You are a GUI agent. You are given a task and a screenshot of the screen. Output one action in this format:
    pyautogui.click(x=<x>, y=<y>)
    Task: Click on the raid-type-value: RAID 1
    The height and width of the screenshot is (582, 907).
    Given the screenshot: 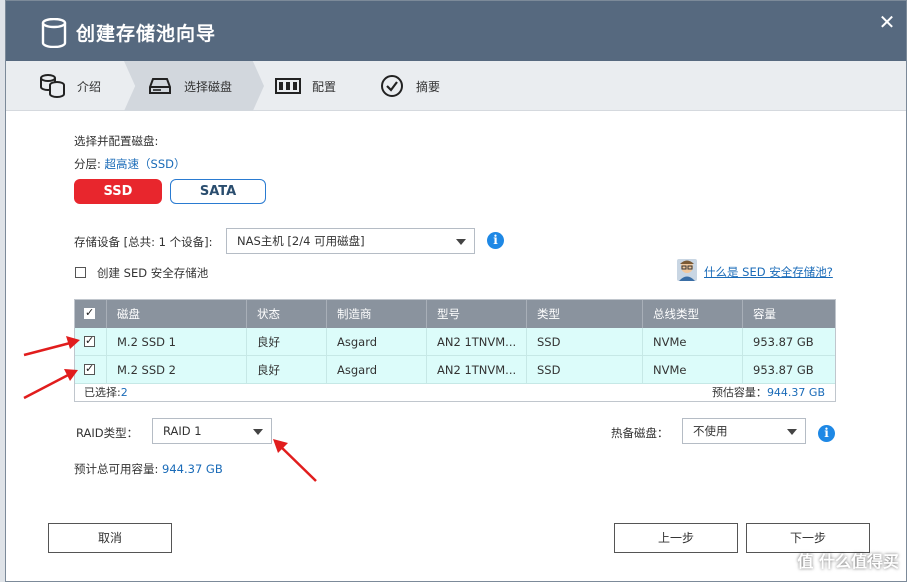 What is the action you would take?
    pyautogui.click(x=182, y=431)
    